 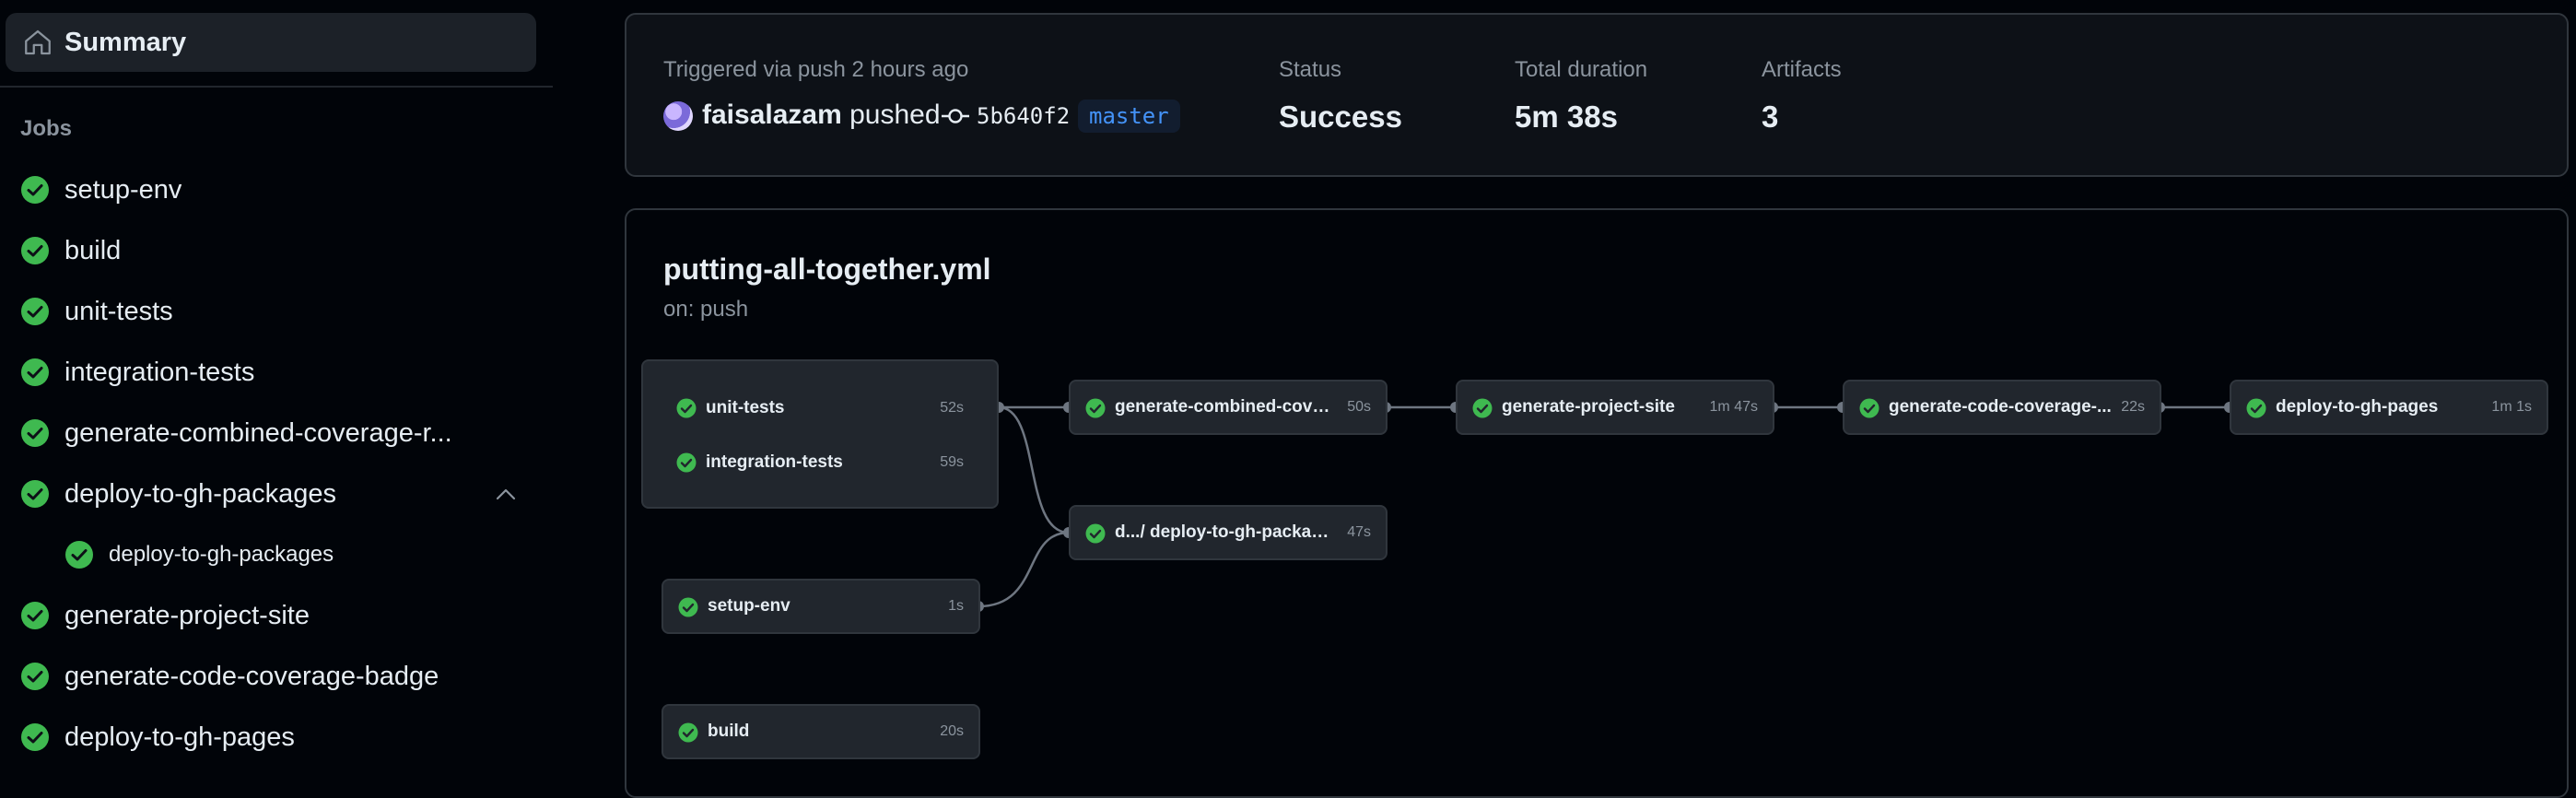 I want to click on git-commit-icon, so click(x=956, y=116).